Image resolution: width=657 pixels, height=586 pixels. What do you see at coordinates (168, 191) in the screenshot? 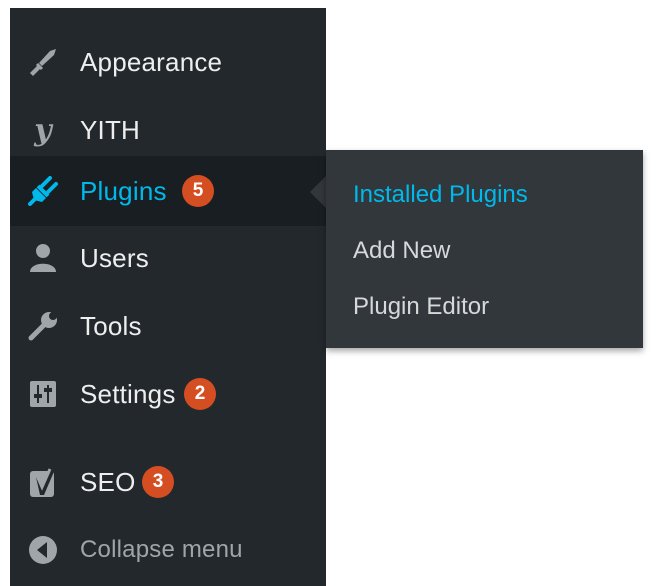
I see `menu-item-plugins: Plugins 5` at bounding box center [168, 191].